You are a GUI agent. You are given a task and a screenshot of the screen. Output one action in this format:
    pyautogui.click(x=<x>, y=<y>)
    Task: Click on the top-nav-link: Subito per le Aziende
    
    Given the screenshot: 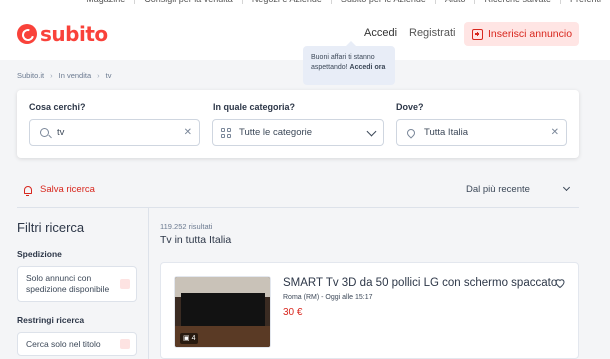 What is the action you would take?
    pyautogui.click(x=382, y=2)
    